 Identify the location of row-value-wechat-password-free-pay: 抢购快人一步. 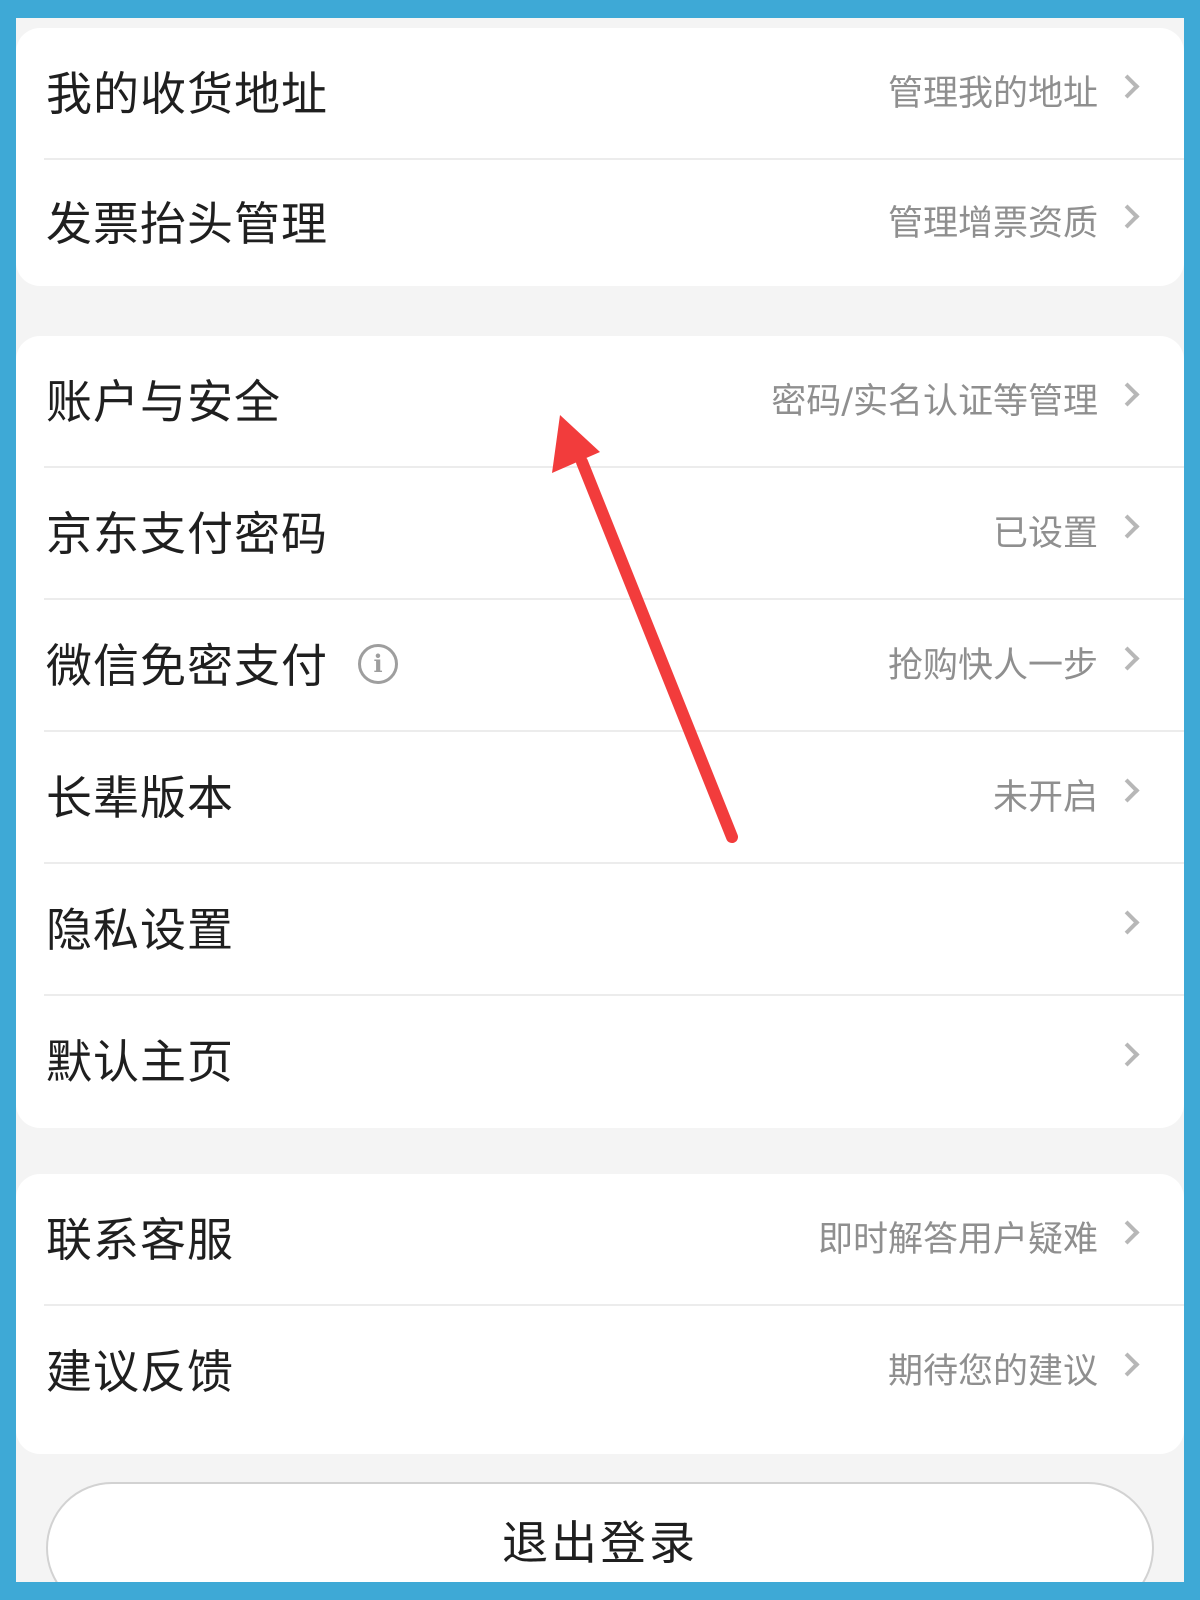
(992, 666).